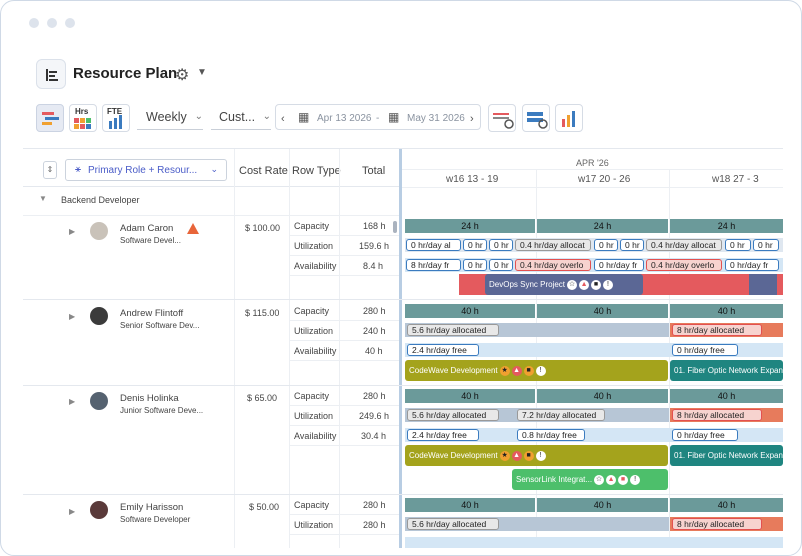 This screenshot has height=556, width=802. Describe the element at coordinates (314, 416) in the screenshot. I see `row-type-label: Utilization` at that location.